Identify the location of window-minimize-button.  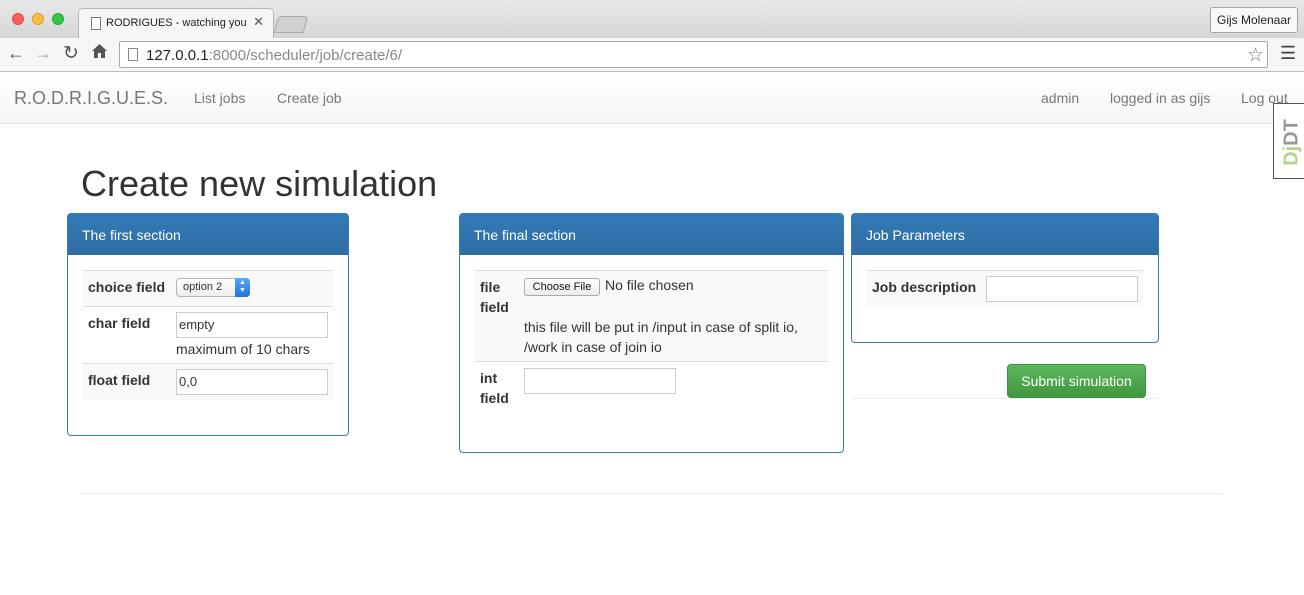
(38, 19).